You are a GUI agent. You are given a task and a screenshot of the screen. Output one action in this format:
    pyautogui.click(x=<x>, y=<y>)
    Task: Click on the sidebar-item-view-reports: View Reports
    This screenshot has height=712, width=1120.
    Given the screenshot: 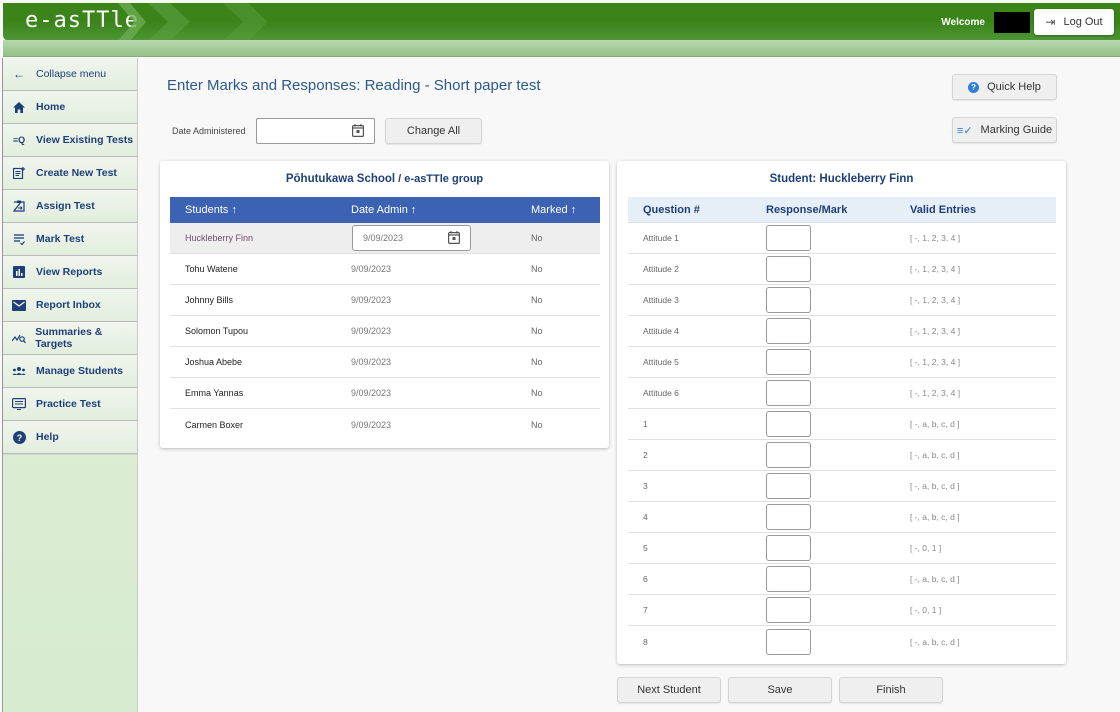 What is the action you would take?
    pyautogui.click(x=70, y=272)
    